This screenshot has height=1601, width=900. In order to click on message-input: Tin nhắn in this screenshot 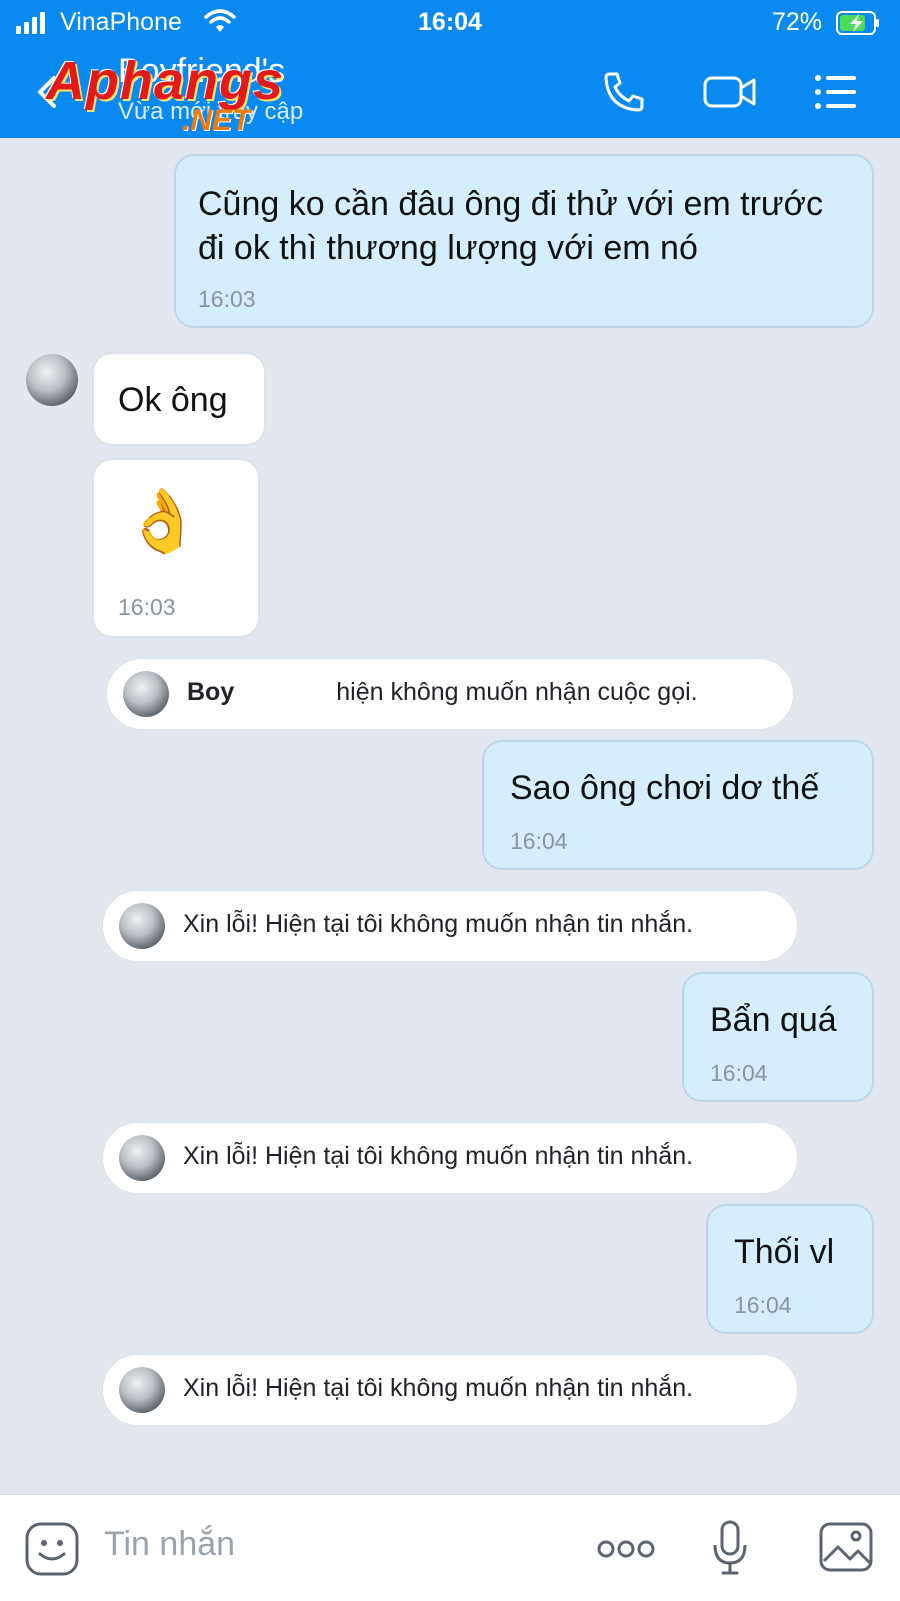, I will do `click(169, 1544)`.